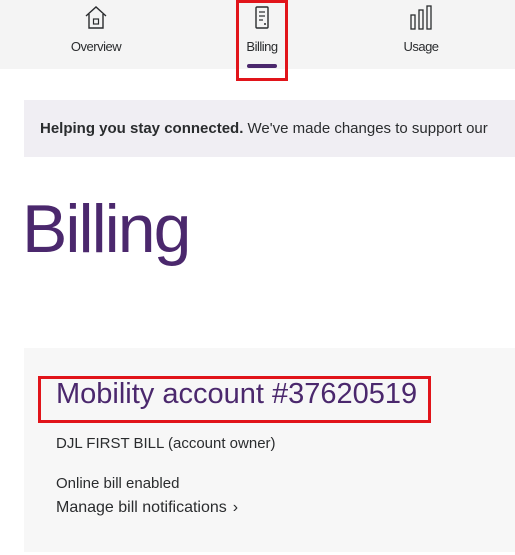  What do you see at coordinates (421, 34) in the screenshot?
I see `nav-item-usage: Usage` at bounding box center [421, 34].